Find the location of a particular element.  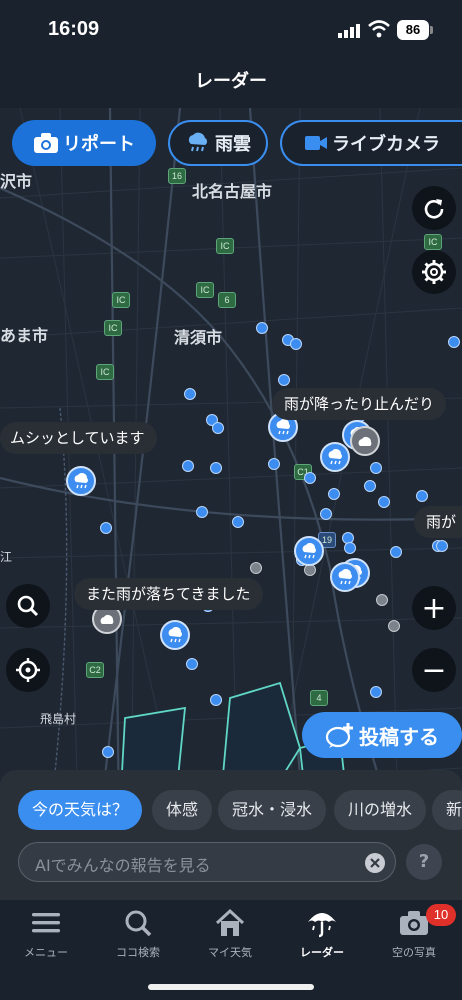

help-button: ? is located at coordinates (424, 862).